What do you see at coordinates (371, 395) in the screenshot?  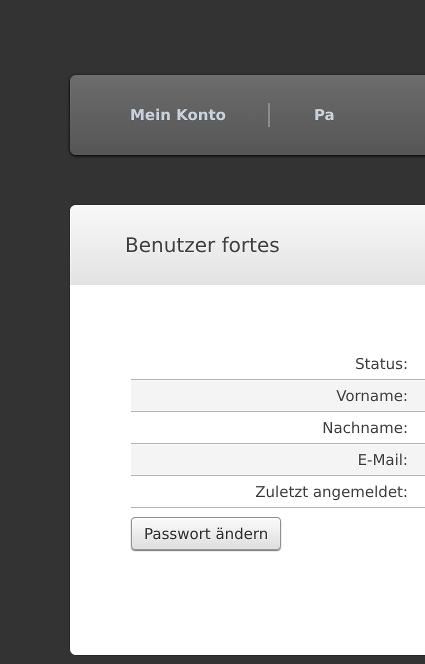 I see `field-label: Vorname:` at bounding box center [371, 395].